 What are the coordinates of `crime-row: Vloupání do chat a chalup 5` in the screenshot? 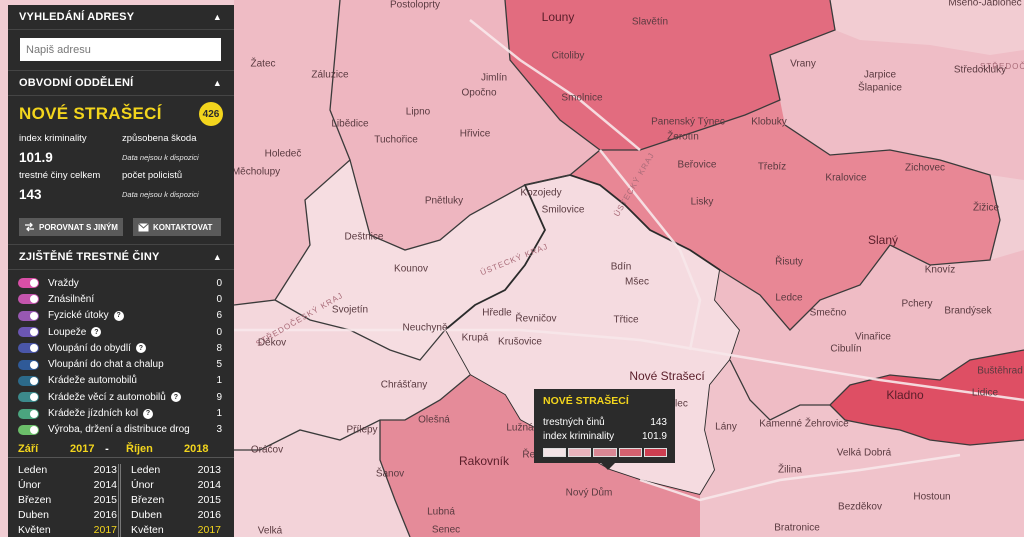 It's located at (120, 364).